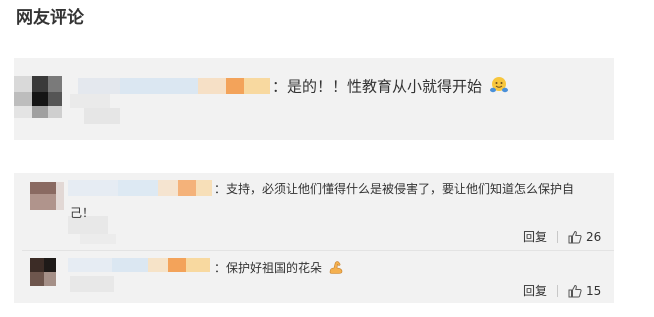 This screenshot has width=654, height=317. I want to click on section-title: 网友评论, so click(50, 18).